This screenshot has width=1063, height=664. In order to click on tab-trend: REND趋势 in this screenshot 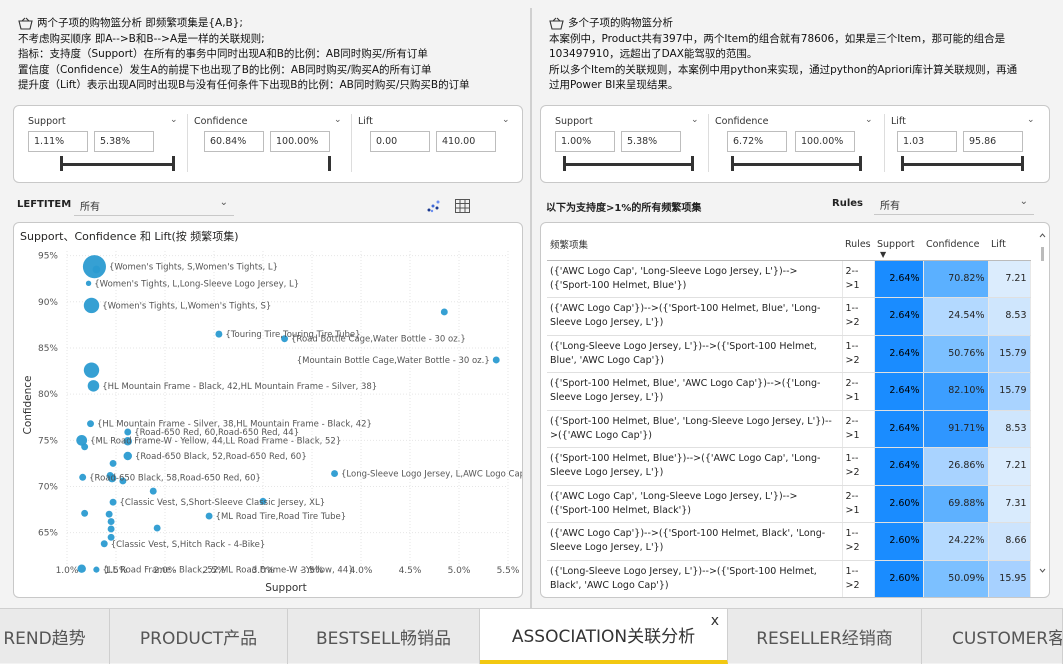, I will do `click(55, 636)`.